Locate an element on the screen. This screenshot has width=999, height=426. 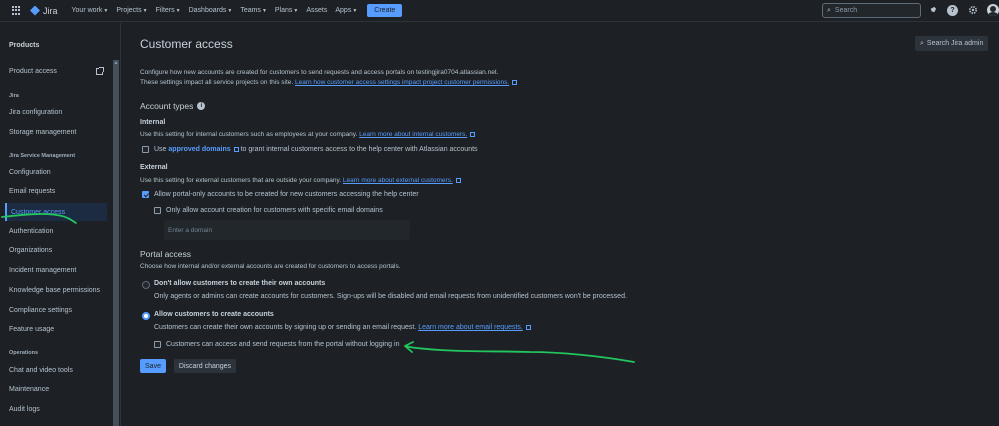
annotation-arrow is located at coordinates (519, 352).